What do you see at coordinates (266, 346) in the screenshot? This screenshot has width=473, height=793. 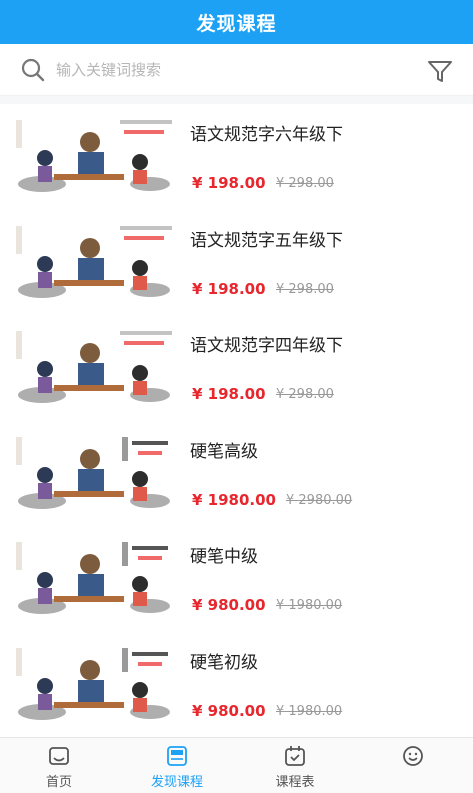 I see `course-title: 语文规范字四年级下` at bounding box center [266, 346].